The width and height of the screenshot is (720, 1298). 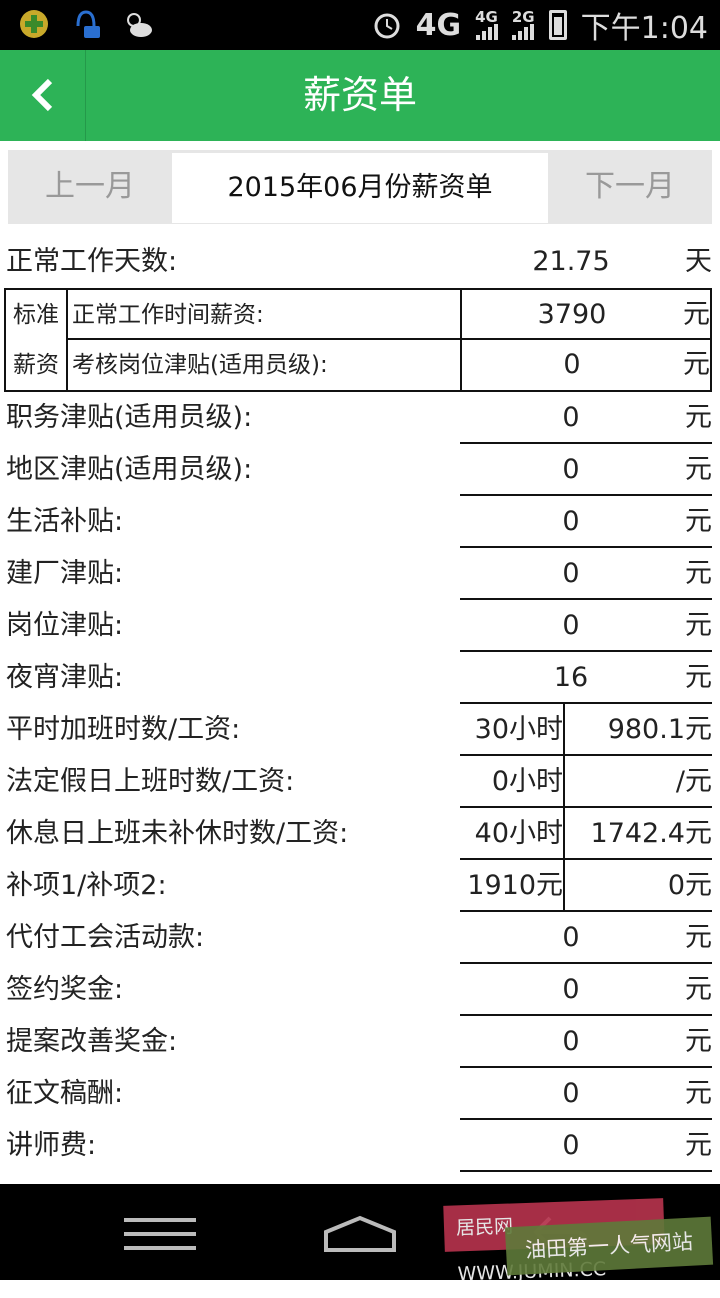 What do you see at coordinates (698, 261) in the screenshot?
I see `row-unit: 天` at bounding box center [698, 261].